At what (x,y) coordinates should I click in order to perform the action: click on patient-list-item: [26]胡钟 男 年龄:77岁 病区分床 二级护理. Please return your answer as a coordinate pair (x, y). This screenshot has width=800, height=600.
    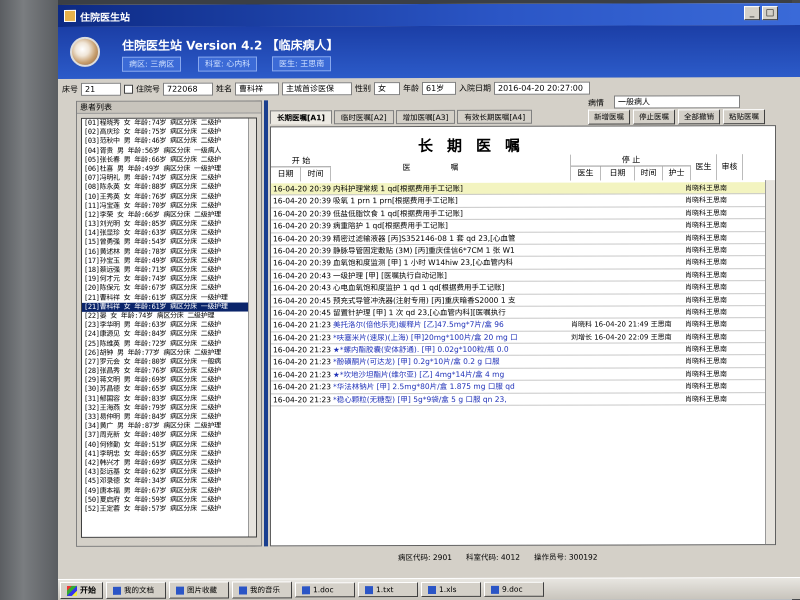
    Looking at the image, I should click on (169, 353).